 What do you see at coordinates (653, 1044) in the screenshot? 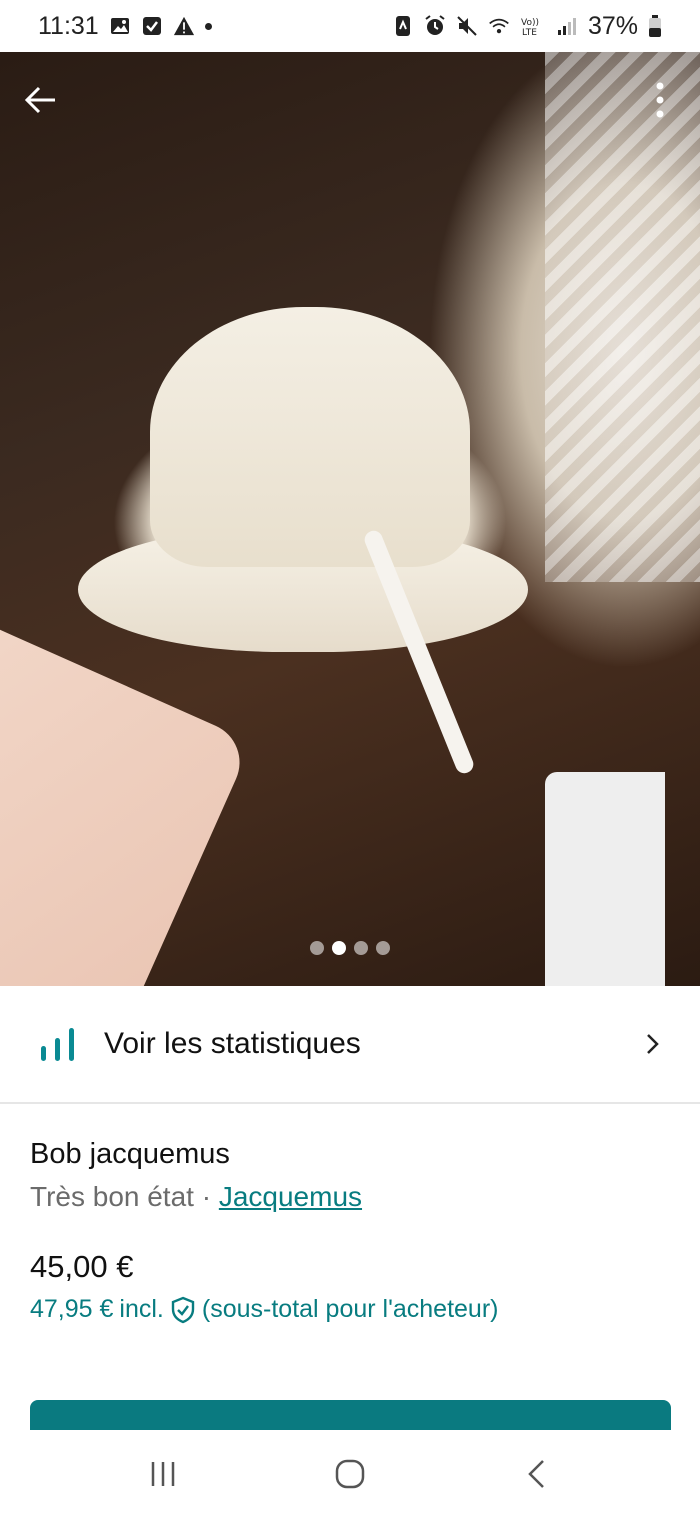
I see `chevron-right-icon` at bounding box center [653, 1044].